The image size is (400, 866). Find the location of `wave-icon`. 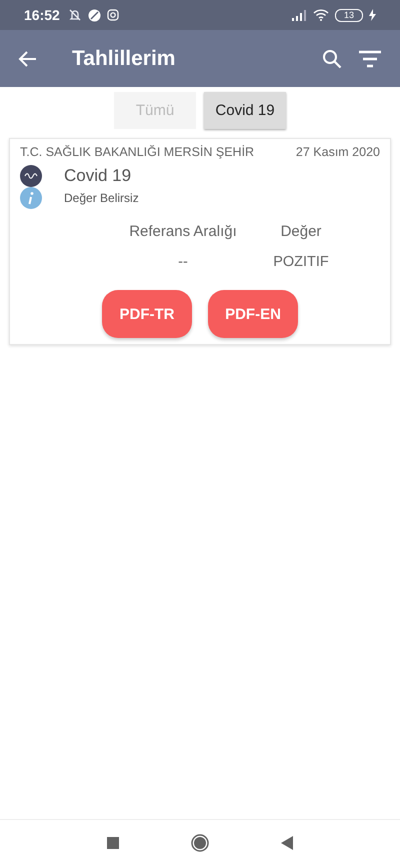

wave-icon is located at coordinates (31, 176).